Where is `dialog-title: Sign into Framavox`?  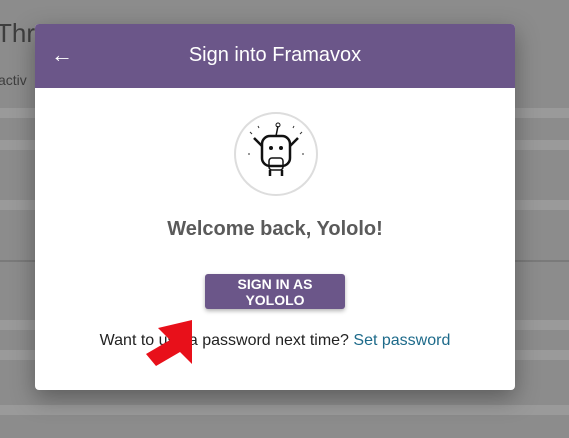
dialog-title: Sign into Framavox is located at coordinates (275, 55).